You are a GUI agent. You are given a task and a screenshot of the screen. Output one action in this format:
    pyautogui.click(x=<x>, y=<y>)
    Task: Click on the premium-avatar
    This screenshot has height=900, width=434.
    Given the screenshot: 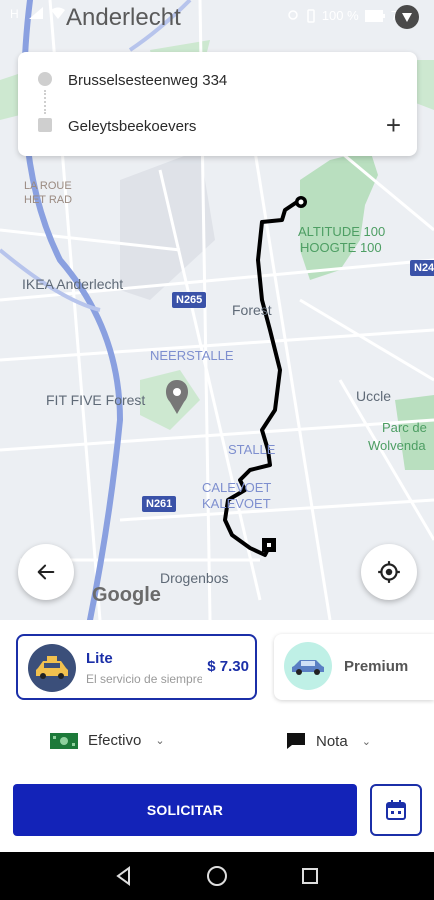 What is the action you would take?
    pyautogui.click(x=308, y=666)
    